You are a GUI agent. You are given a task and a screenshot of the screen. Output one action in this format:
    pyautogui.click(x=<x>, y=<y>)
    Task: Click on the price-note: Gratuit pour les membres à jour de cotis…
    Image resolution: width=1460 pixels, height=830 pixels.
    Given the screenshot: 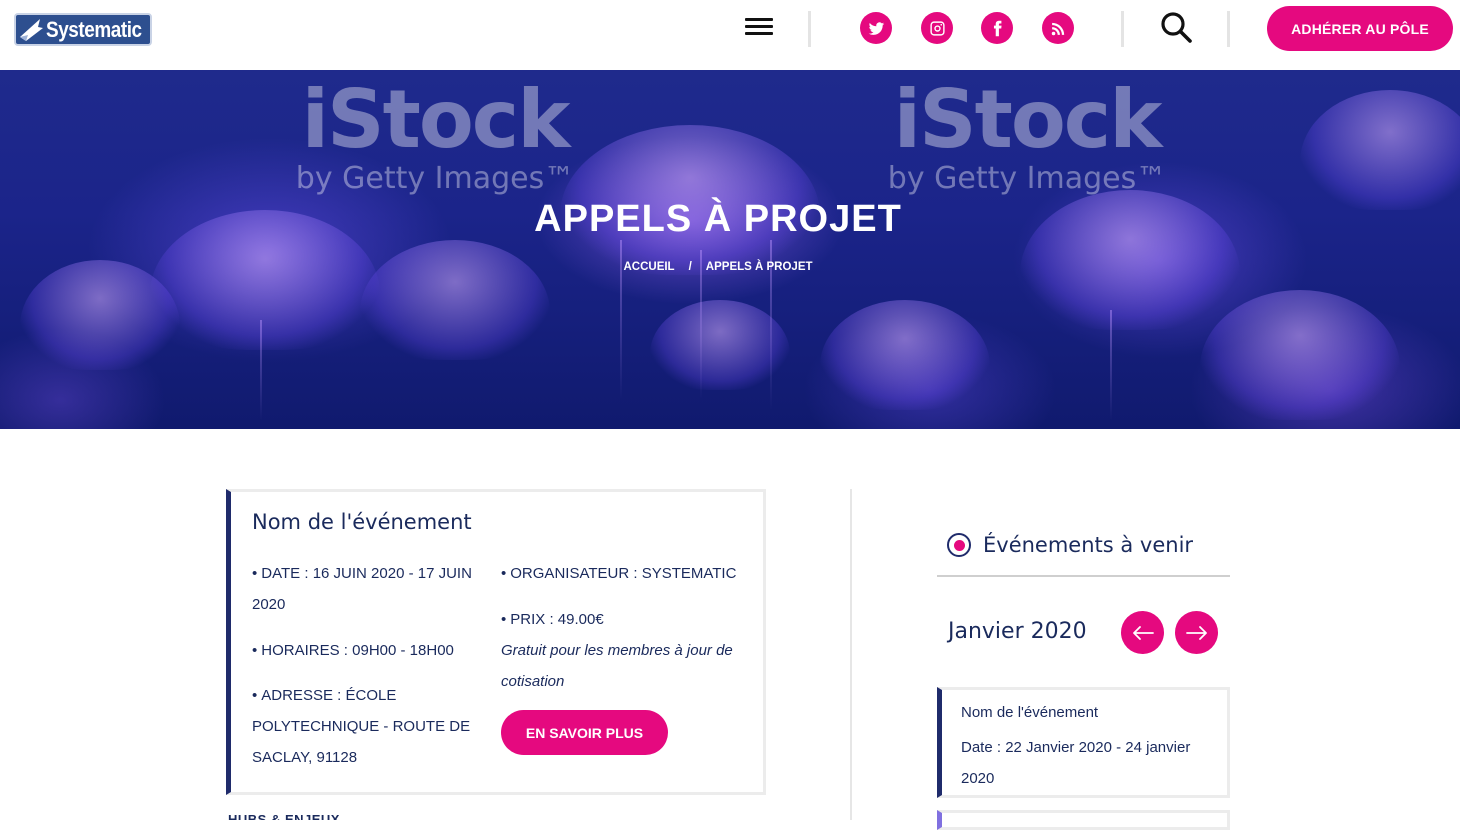 What is the action you would take?
    pyautogui.click(x=617, y=666)
    